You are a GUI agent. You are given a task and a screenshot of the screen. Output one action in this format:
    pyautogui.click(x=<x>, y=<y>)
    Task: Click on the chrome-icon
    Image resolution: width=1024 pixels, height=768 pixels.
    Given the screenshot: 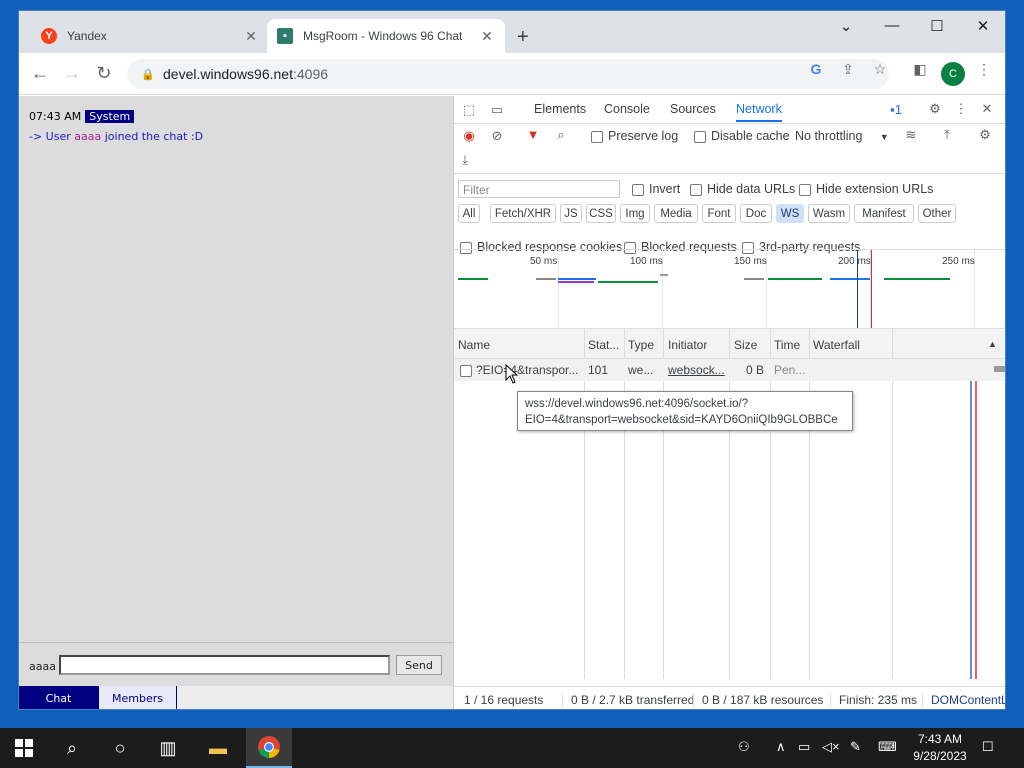 What is the action you would take?
    pyautogui.click(x=269, y=747)
    